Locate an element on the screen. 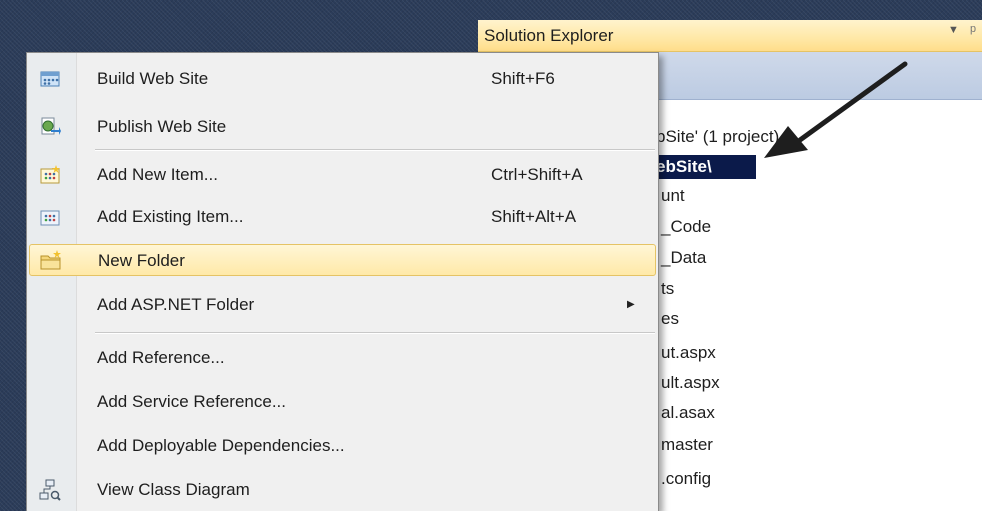 The image size is (982, 511). menu-item-build-web-site: Build Web Site Shift+F6 is located at coordinates (342, 79).